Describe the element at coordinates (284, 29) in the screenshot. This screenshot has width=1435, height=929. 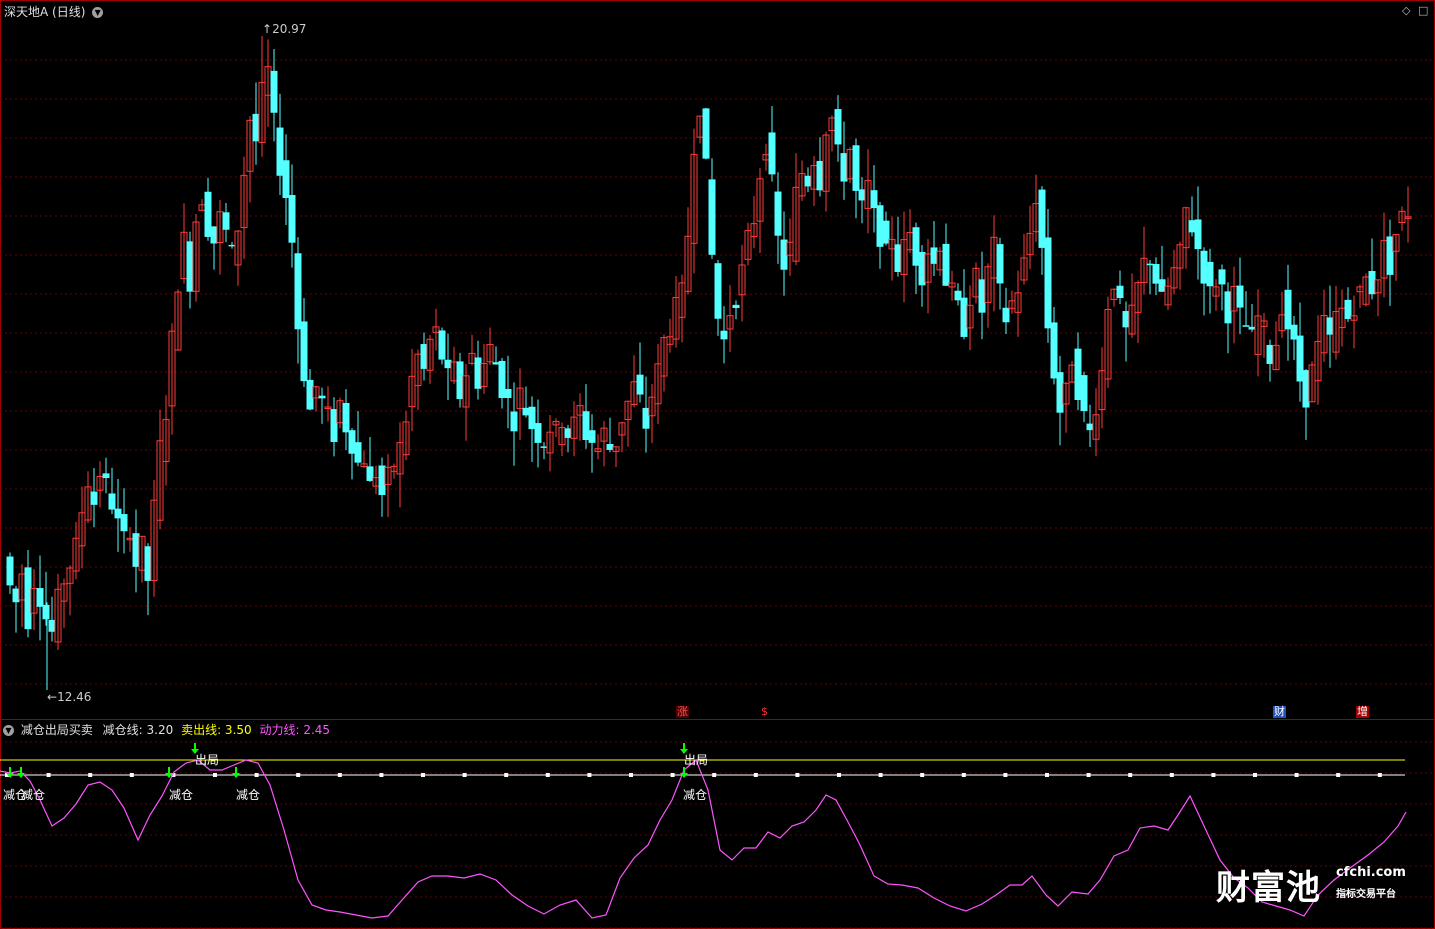
I see `high-price-label: ↑20.97` at that location.